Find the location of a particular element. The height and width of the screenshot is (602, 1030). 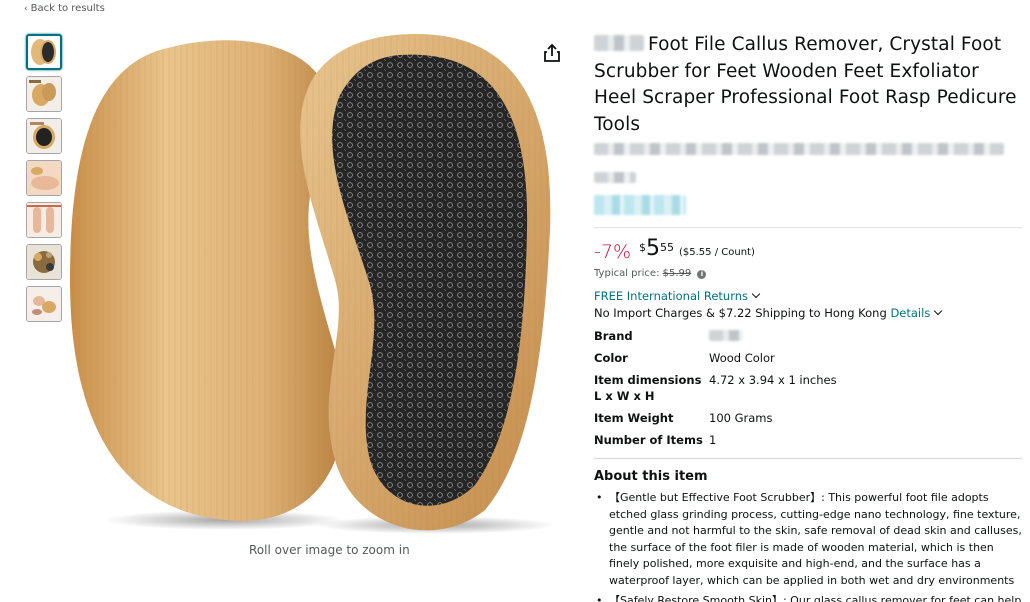

redacted-brand-value is located at coordinates (726, 335).